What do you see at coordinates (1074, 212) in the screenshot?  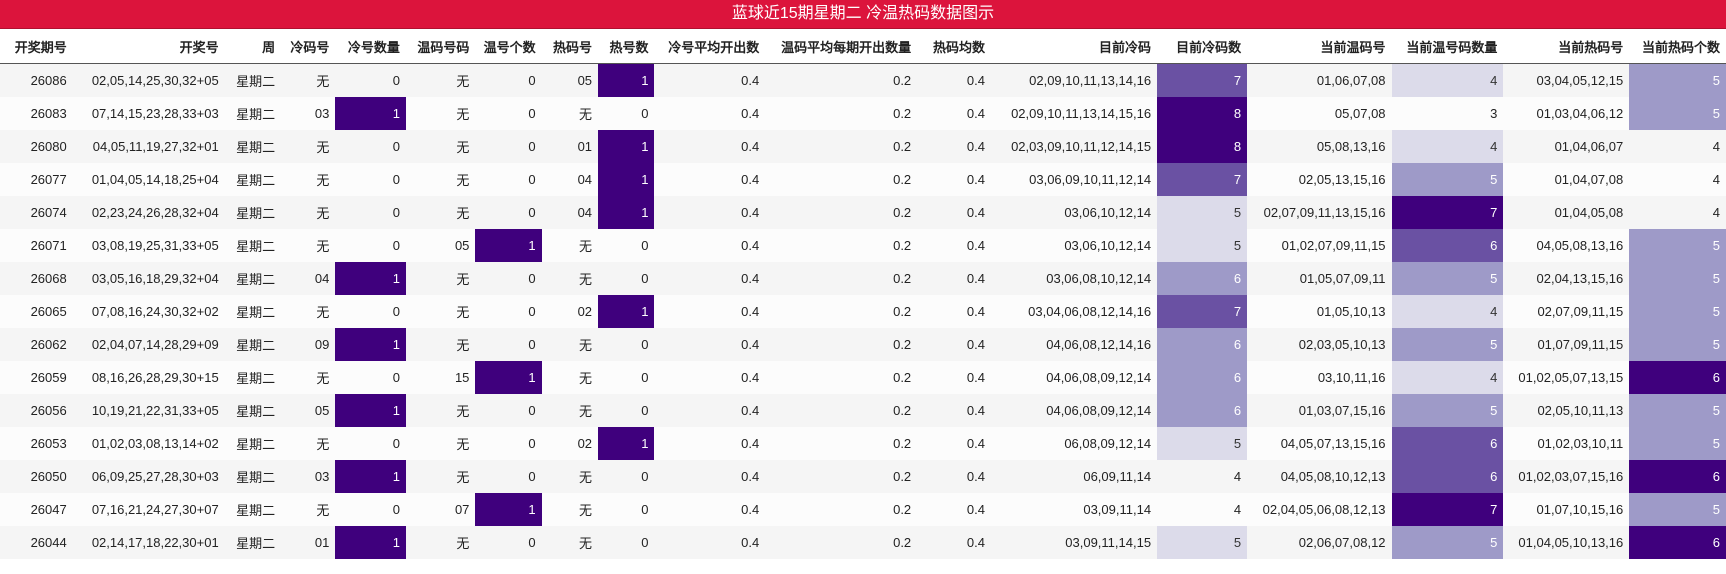 I see `table-cell: 03,06,10,12,14` at bounding box center [1074, 212].